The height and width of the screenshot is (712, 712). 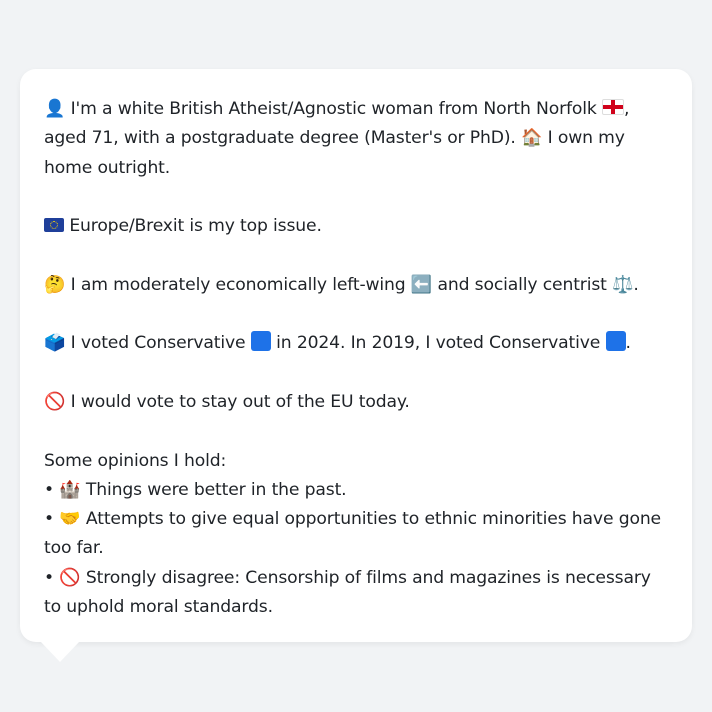 I want to click on ideology-text-a: I am moderately economically left-wing, so click(x=238, y=284).